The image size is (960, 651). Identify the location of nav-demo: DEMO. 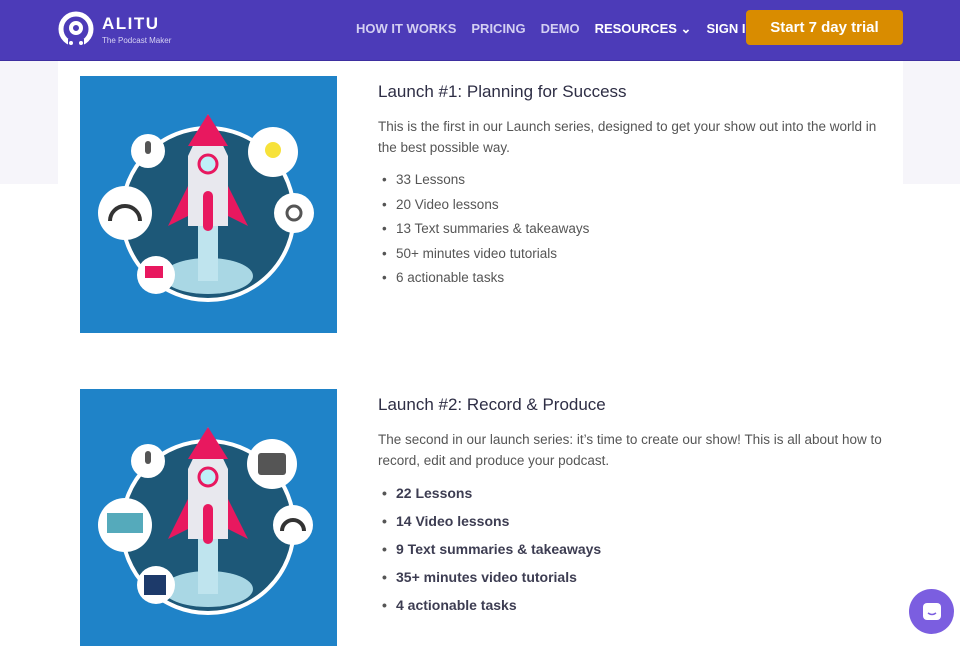
(560, 29).